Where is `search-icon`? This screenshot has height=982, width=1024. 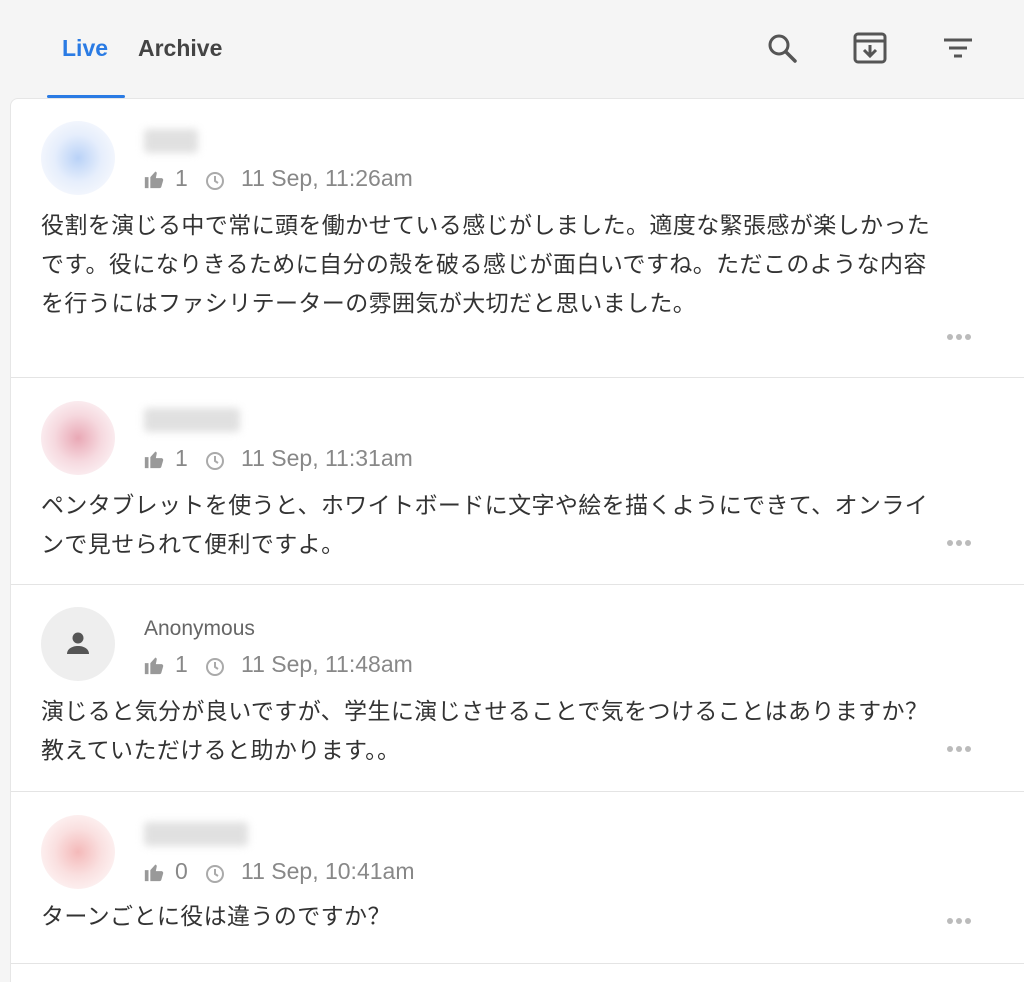
search-icon is located at coordinates (782, 48).